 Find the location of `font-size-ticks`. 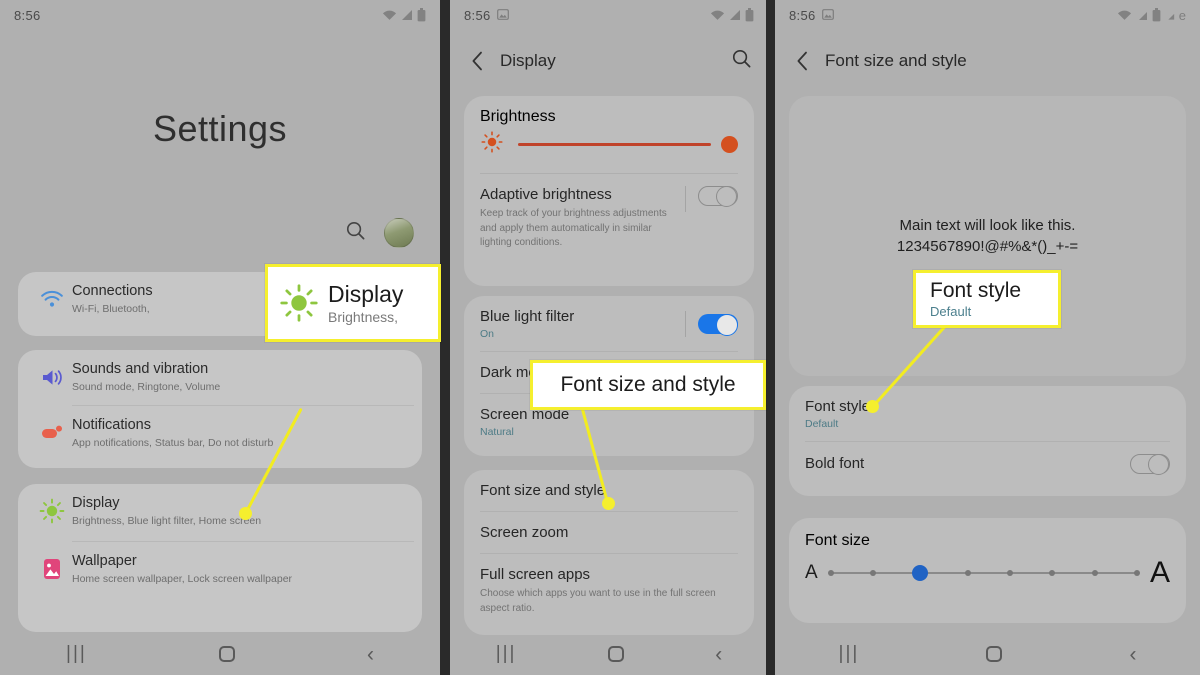

font-size-ticks is located at coordinates (983, 573).